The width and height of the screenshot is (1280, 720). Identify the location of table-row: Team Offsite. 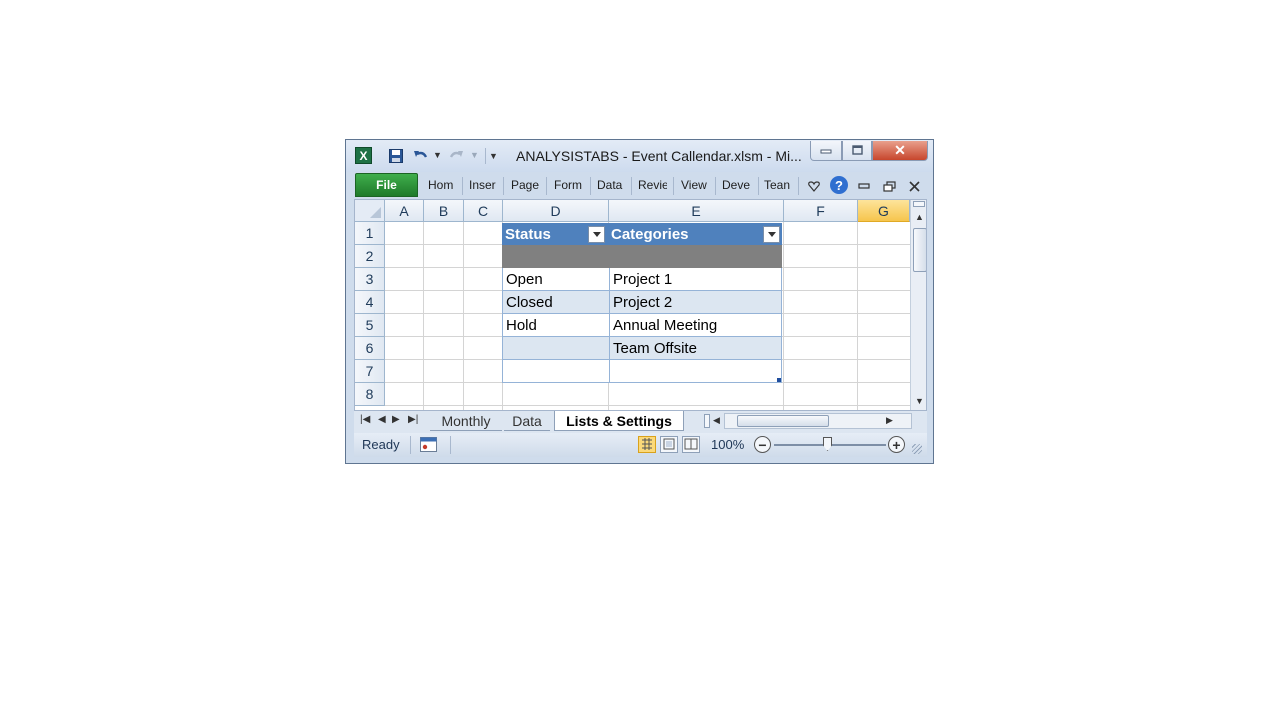
(642, 348).